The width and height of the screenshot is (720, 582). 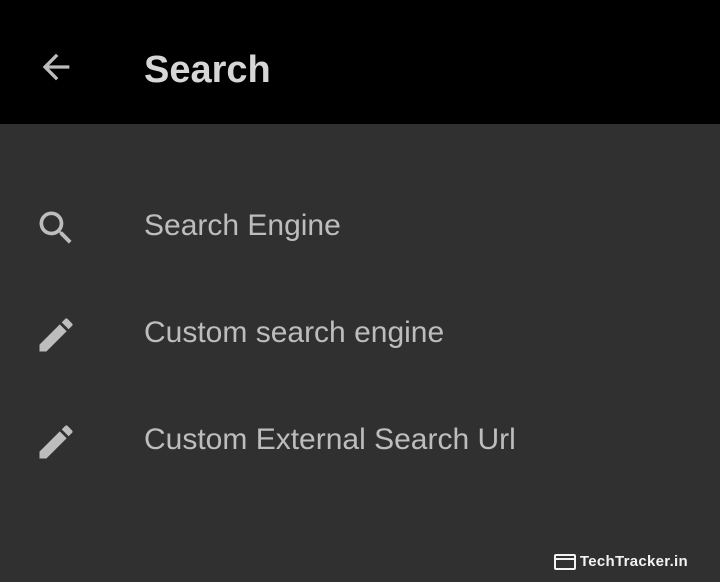 I want to click on arrow-left-icon, so click(x=56, y=69).